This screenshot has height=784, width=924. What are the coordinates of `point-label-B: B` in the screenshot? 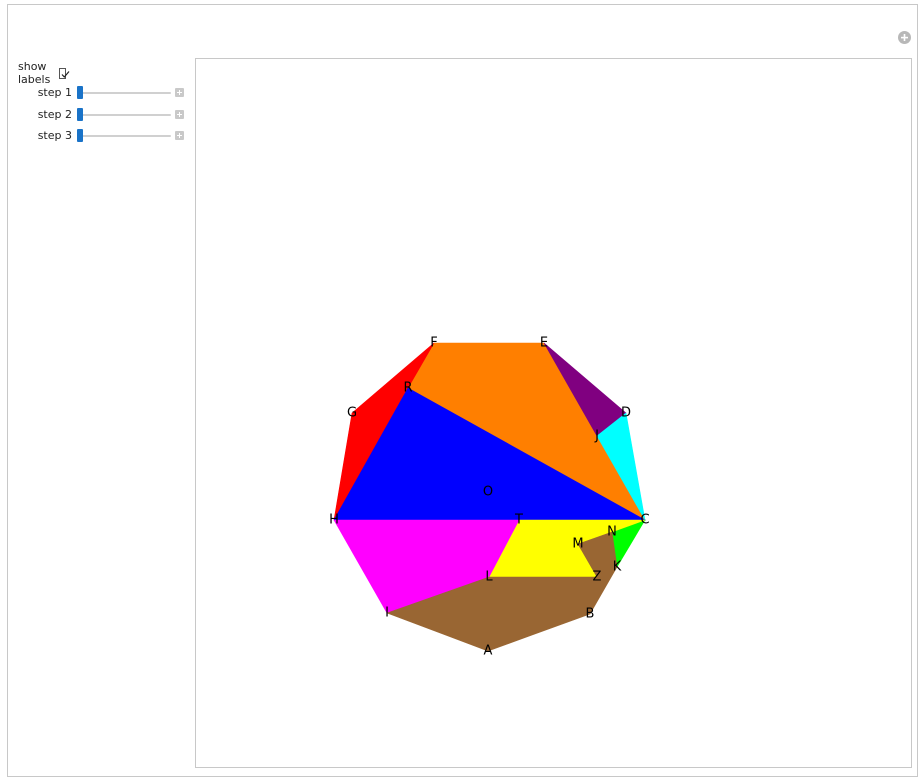 It's located at (590, 614).